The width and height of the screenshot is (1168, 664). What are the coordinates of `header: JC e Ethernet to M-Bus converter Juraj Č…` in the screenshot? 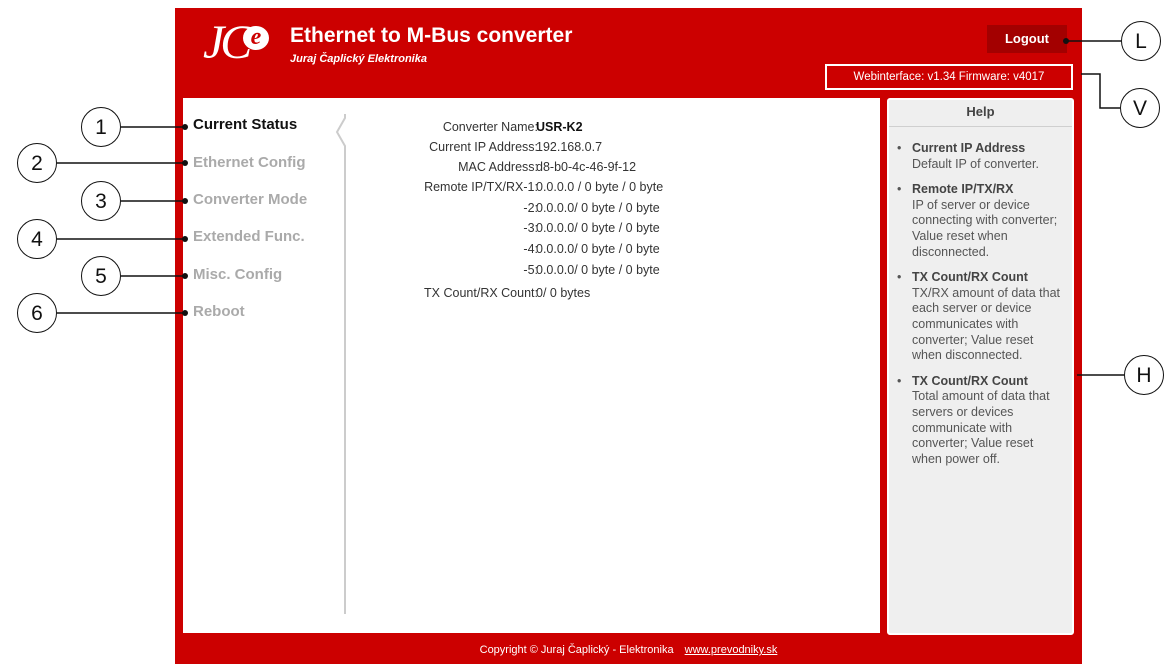 It's located at (628, 53).